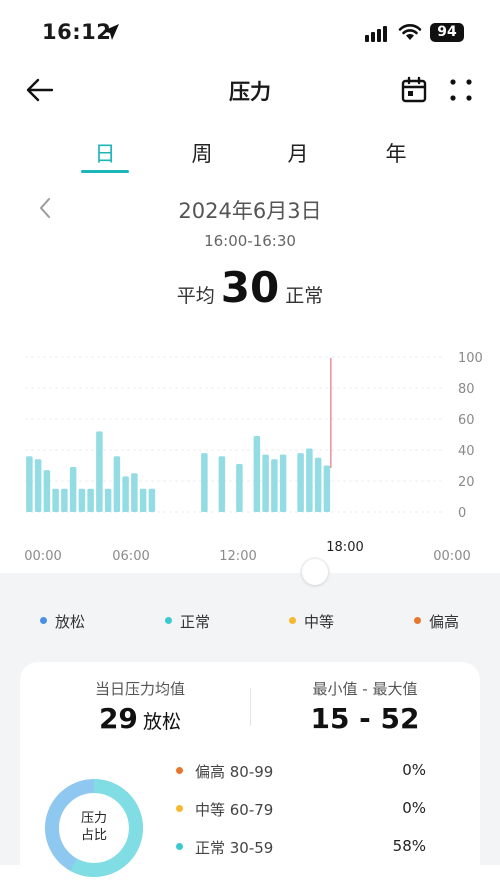 This screenshot has width=500, height=882. Describe the element at coordinates (250, 211) in the screenshot. I see `date-label: 2024年6月3日` at that location.